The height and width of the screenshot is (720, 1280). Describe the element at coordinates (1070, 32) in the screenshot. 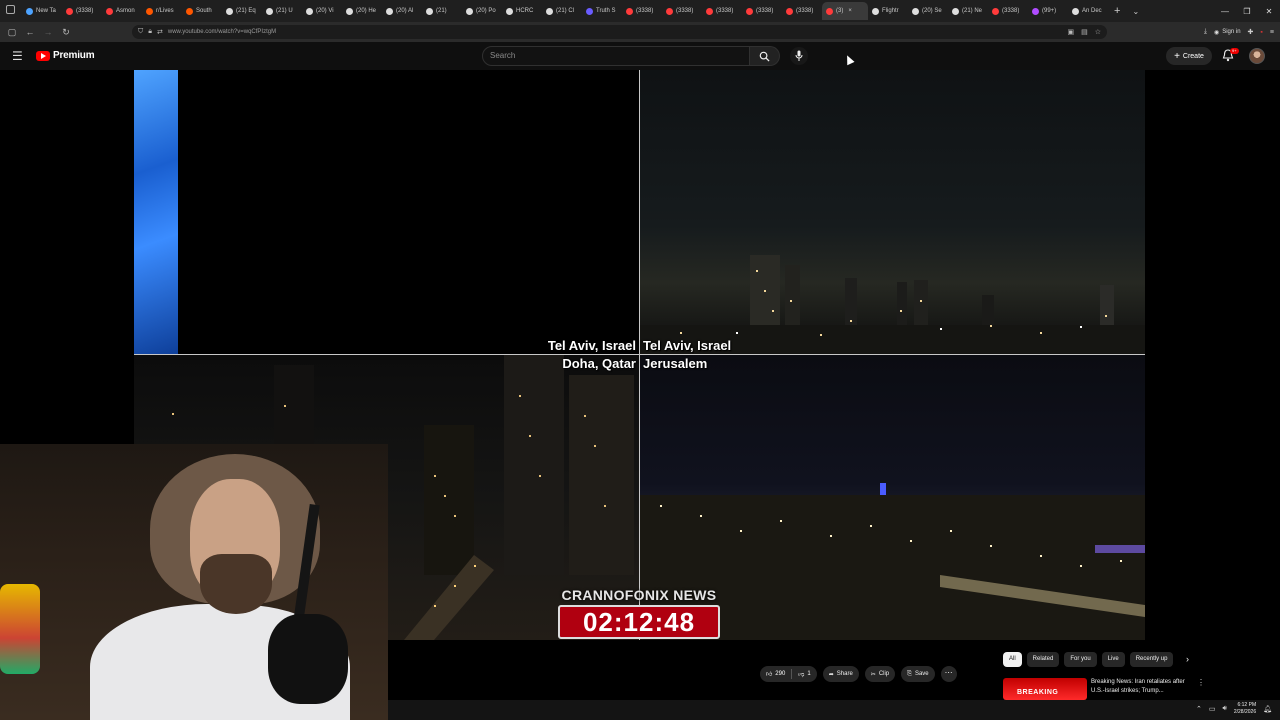

I see `picture-in-picture-icon: ▣` at that location.